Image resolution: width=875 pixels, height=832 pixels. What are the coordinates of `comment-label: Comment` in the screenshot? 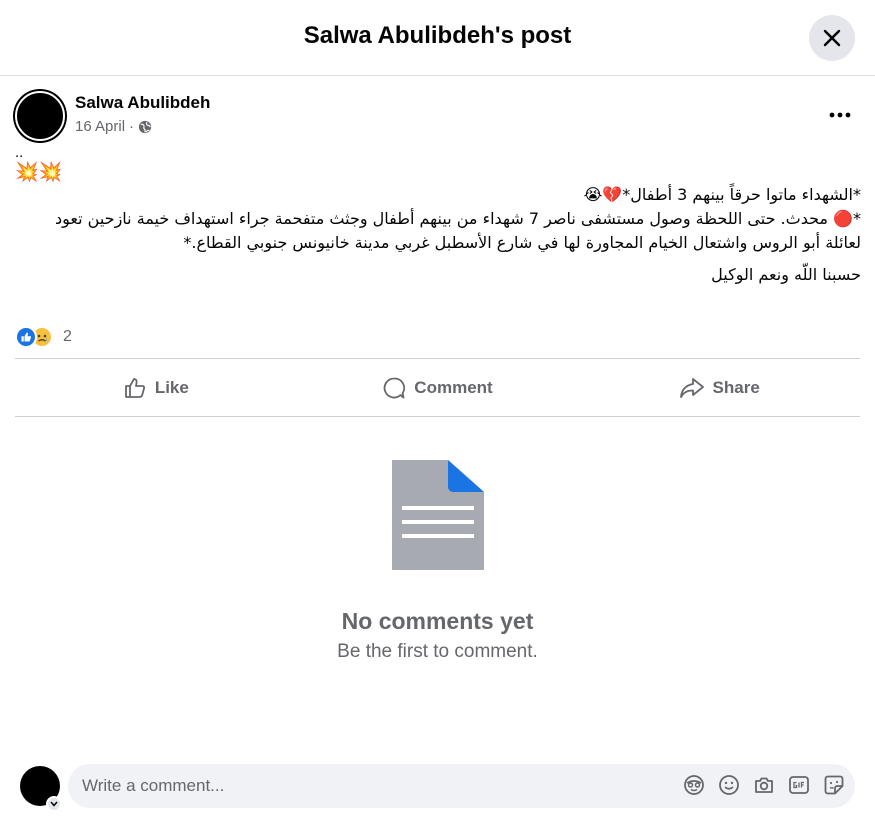 It's located at (453, 387).